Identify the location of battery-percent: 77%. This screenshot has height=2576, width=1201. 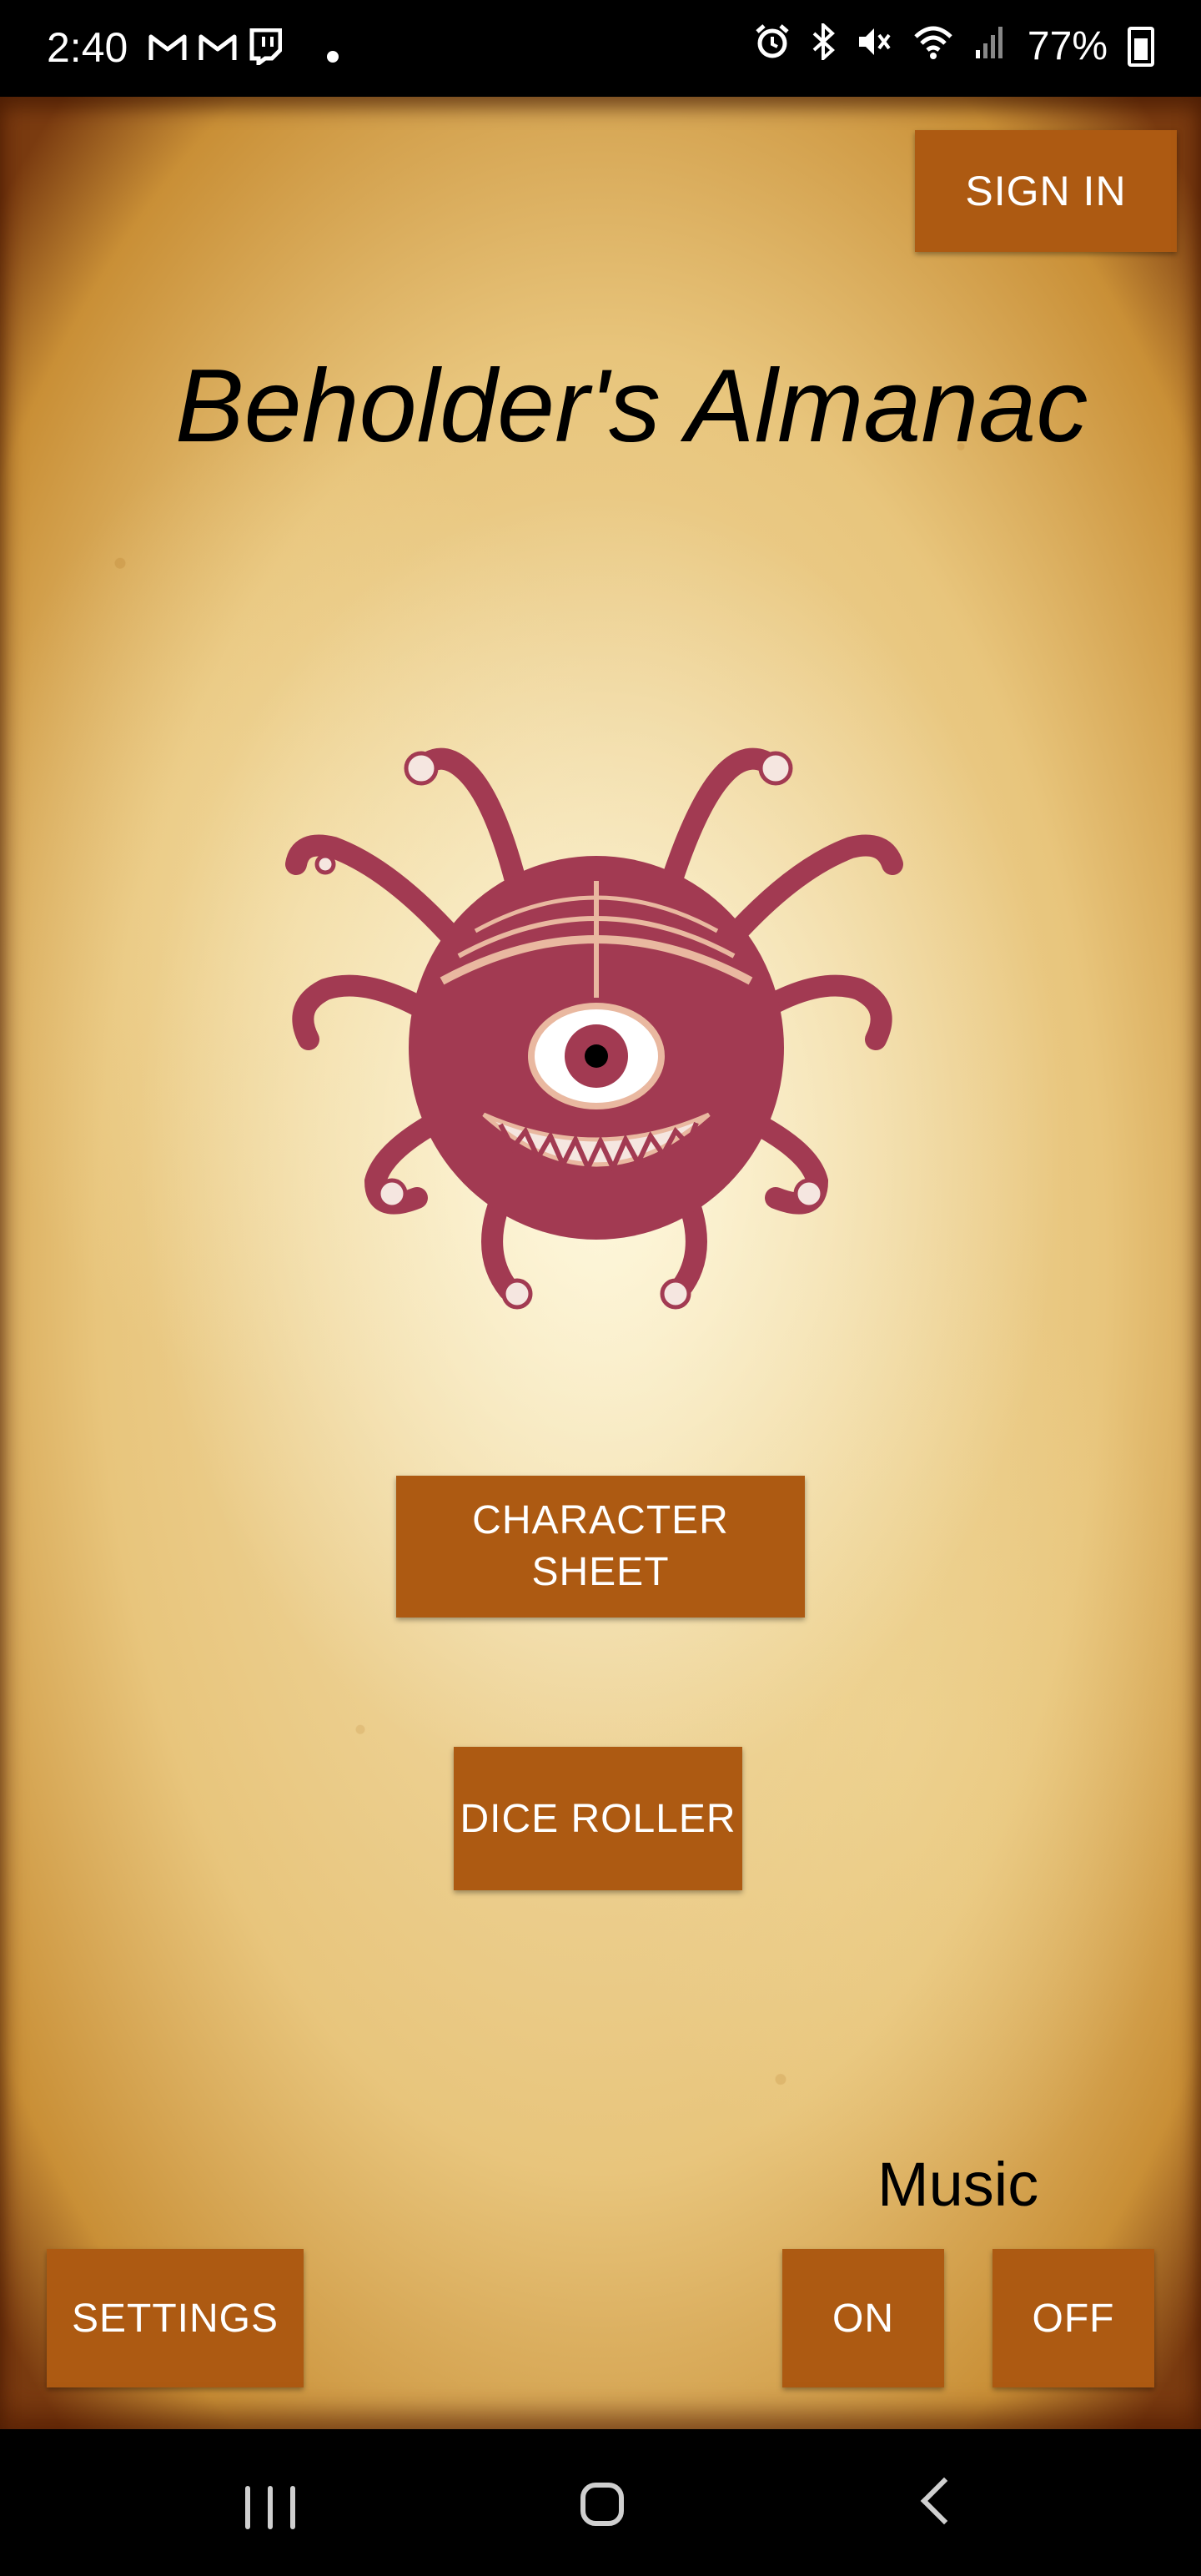
(1068, 46).